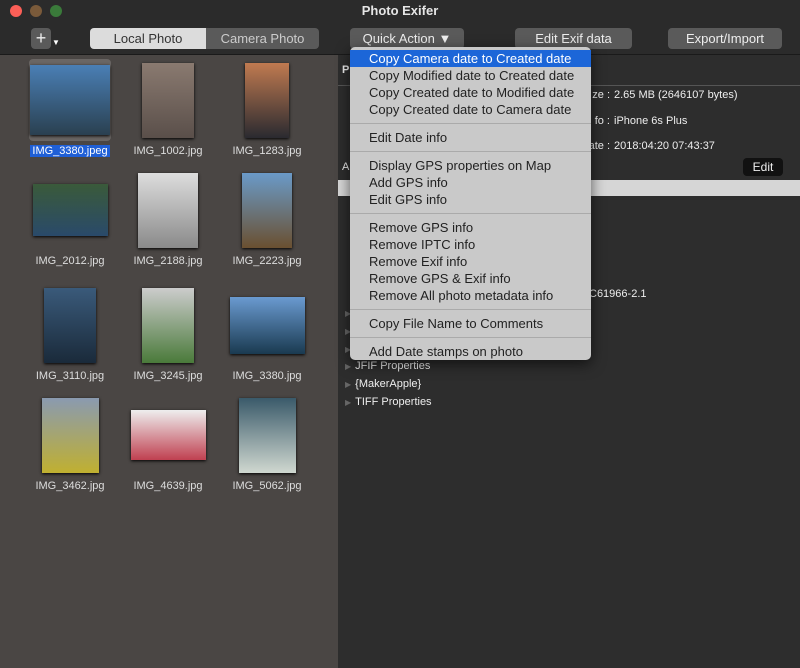  What do you see at coordinates (470, 75) in the screenshot?
I see `menu-item: Copy Modified date to Created date` at bounding box center [470, 75].